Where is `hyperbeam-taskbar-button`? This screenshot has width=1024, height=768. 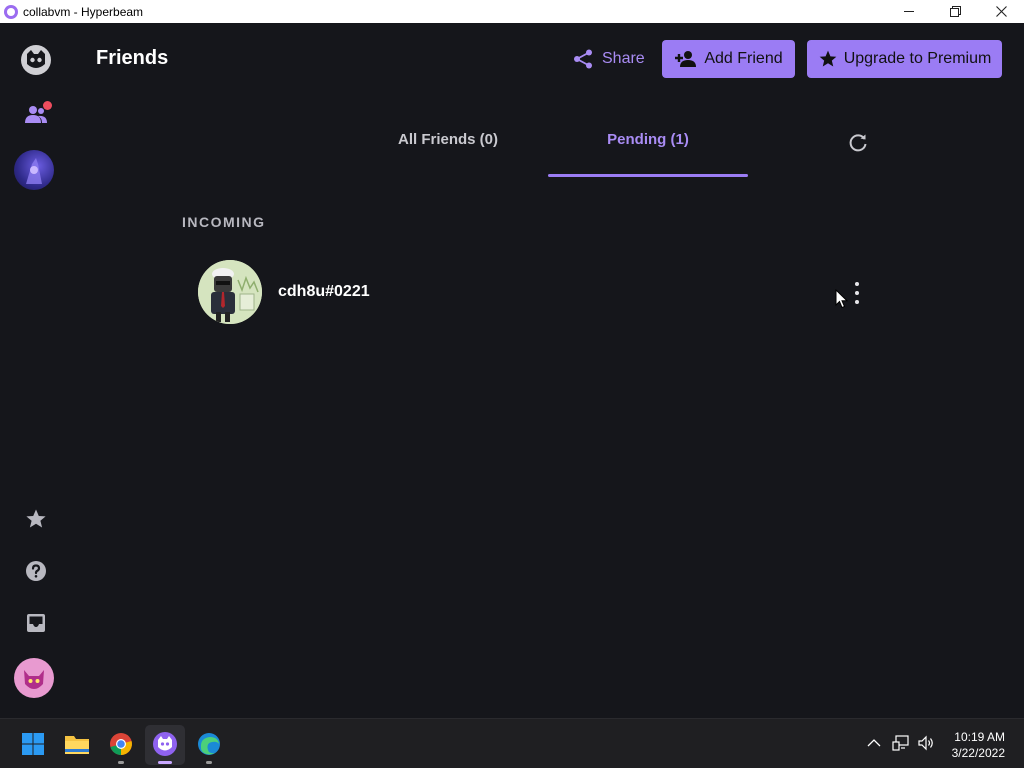
hyperbeam-taskbar-button is located at coordinates (165, 744).